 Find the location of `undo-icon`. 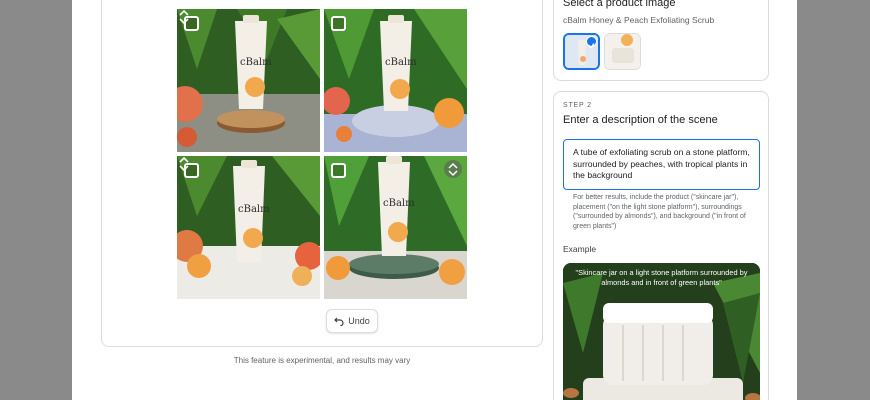

undo-icon is located at coordinates (339, 321).